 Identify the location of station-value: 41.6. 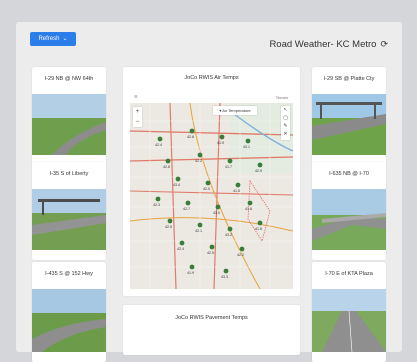
(258, 229).